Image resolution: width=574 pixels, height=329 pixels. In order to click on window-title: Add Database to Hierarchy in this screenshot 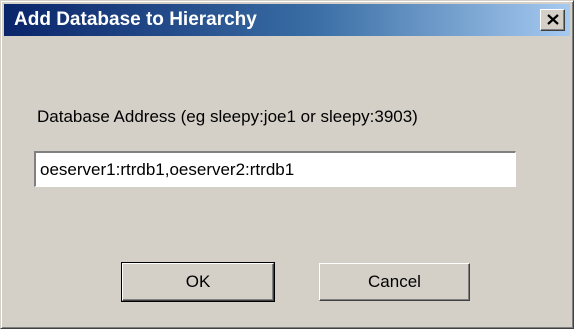, I will do `click(135, 19)`.